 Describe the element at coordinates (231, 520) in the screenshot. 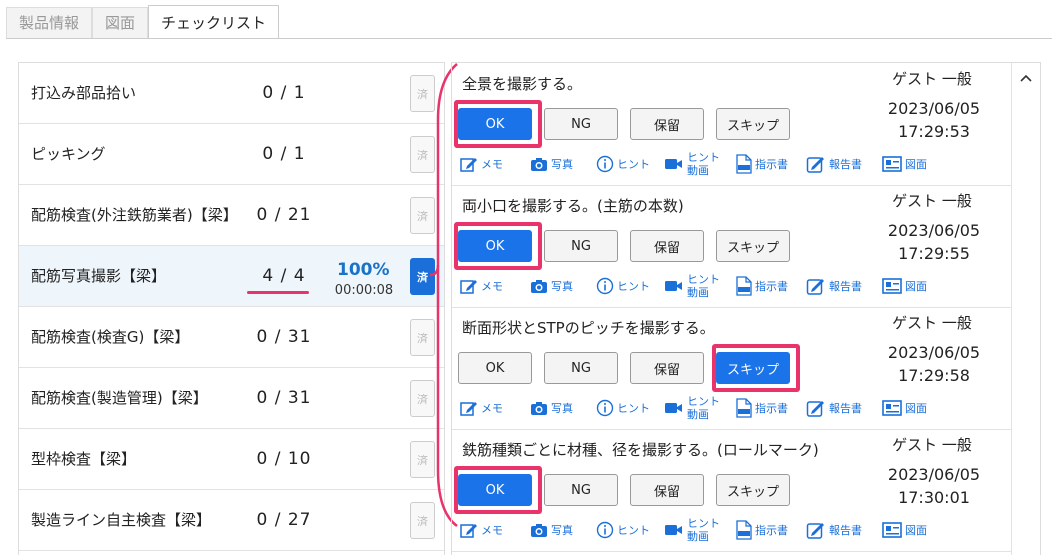

I see `checklist-row: 製造ライン自主検査【梁】 0 / 27 済` at that location.